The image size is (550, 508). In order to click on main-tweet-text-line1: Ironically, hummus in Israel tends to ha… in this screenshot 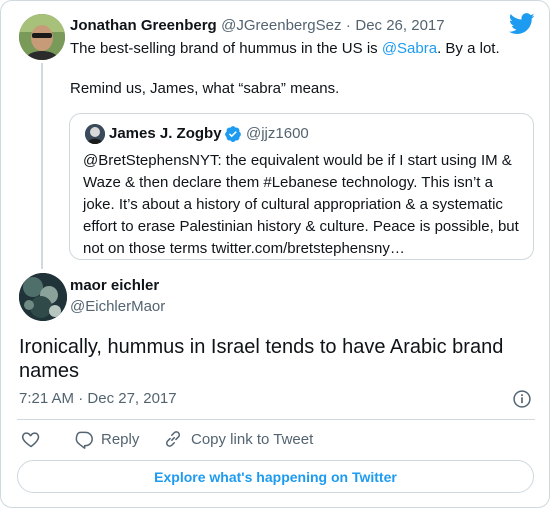, I will do `click(261, 347)`.